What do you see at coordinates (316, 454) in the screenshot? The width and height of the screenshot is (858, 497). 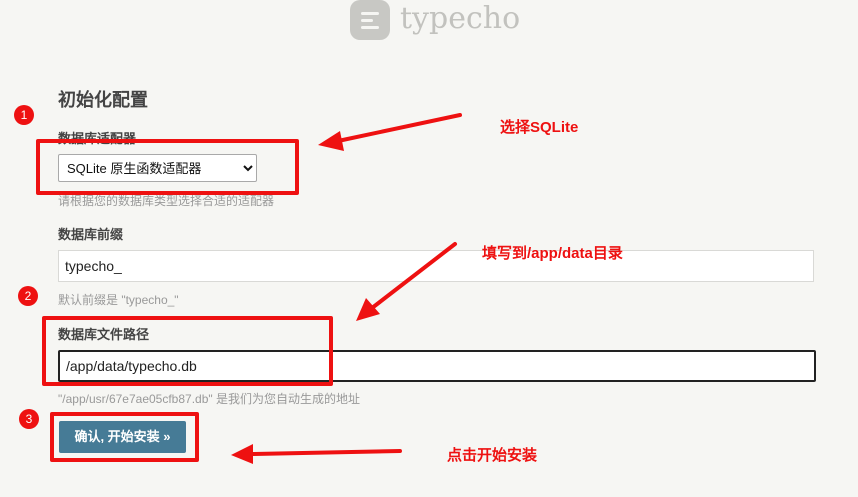 I see `arrow-to-install-button` at bounding box center [316, 454].